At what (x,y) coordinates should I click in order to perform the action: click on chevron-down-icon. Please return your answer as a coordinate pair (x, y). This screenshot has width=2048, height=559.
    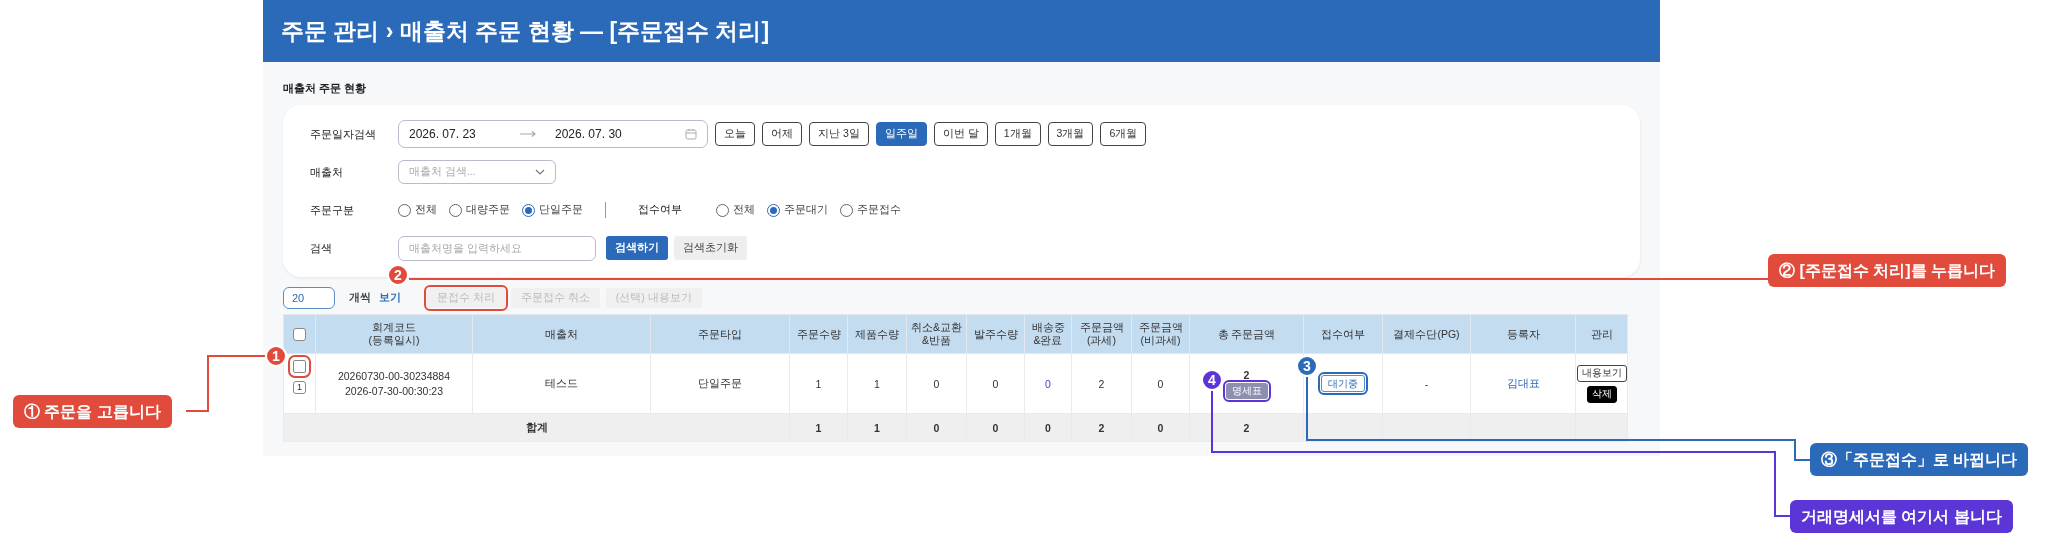
    Looking at the image, I should click on (540, 172).